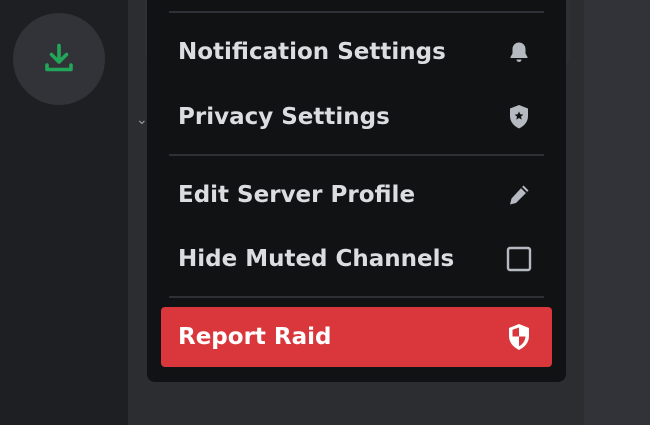  Describe the element at coordinates (617, 212) in the screenshot. I see `main-content-edge` at that location.